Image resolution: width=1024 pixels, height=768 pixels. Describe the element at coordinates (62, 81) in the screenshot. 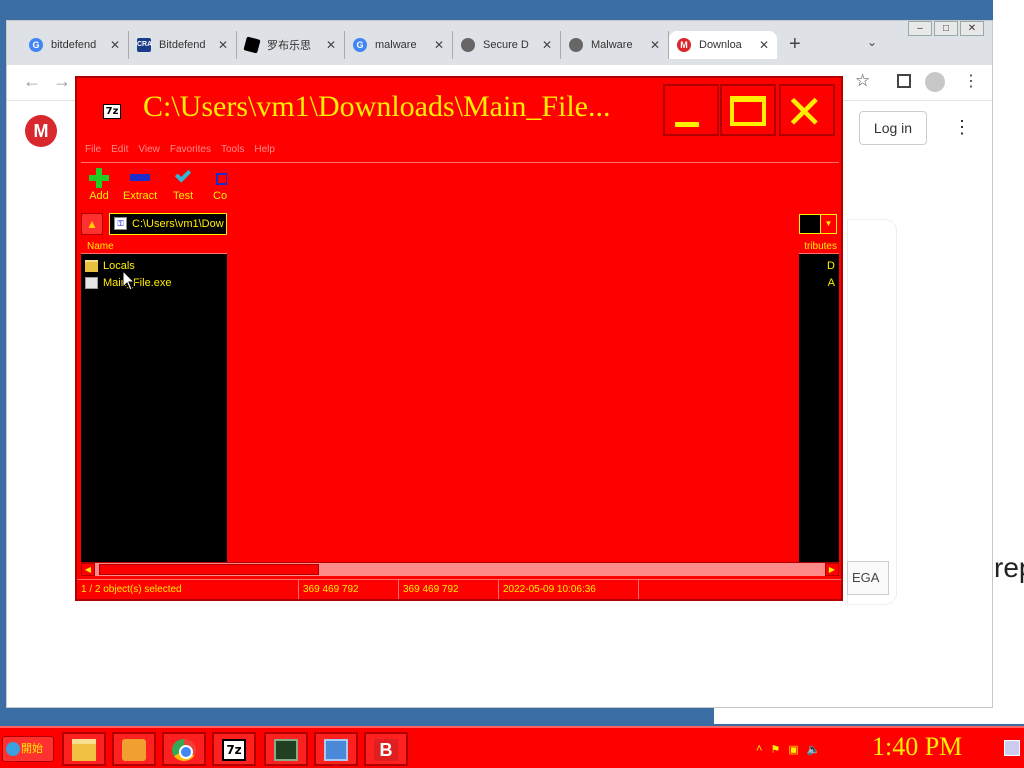

I see `forward-icon: →` at that location.